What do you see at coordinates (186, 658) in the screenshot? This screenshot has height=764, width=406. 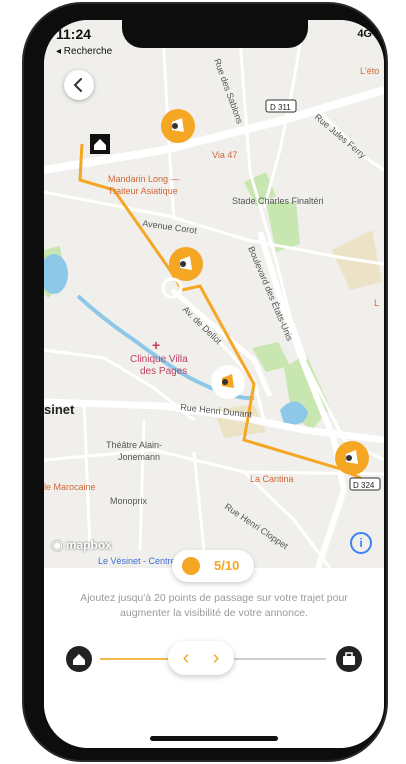 I see `previous-waypoint-button: ‹` at bounding box center [186, 658].